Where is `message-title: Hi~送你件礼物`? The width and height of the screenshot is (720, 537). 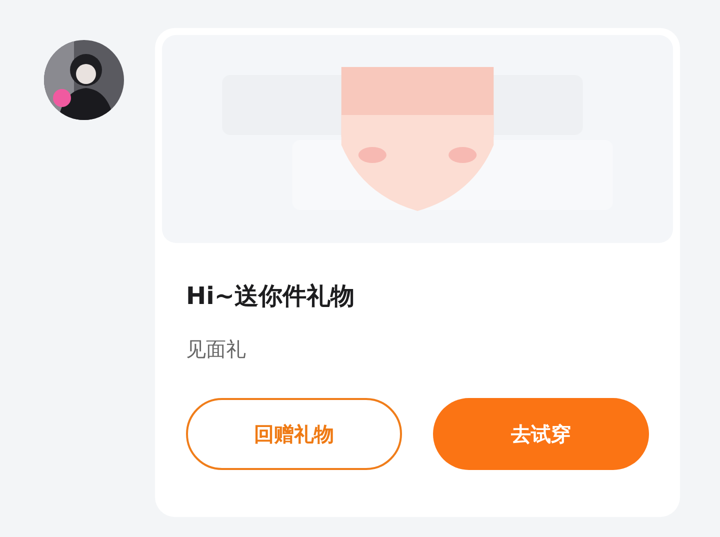
message-title: Hi~送你件礼物 is located at coordinates (271, 296).